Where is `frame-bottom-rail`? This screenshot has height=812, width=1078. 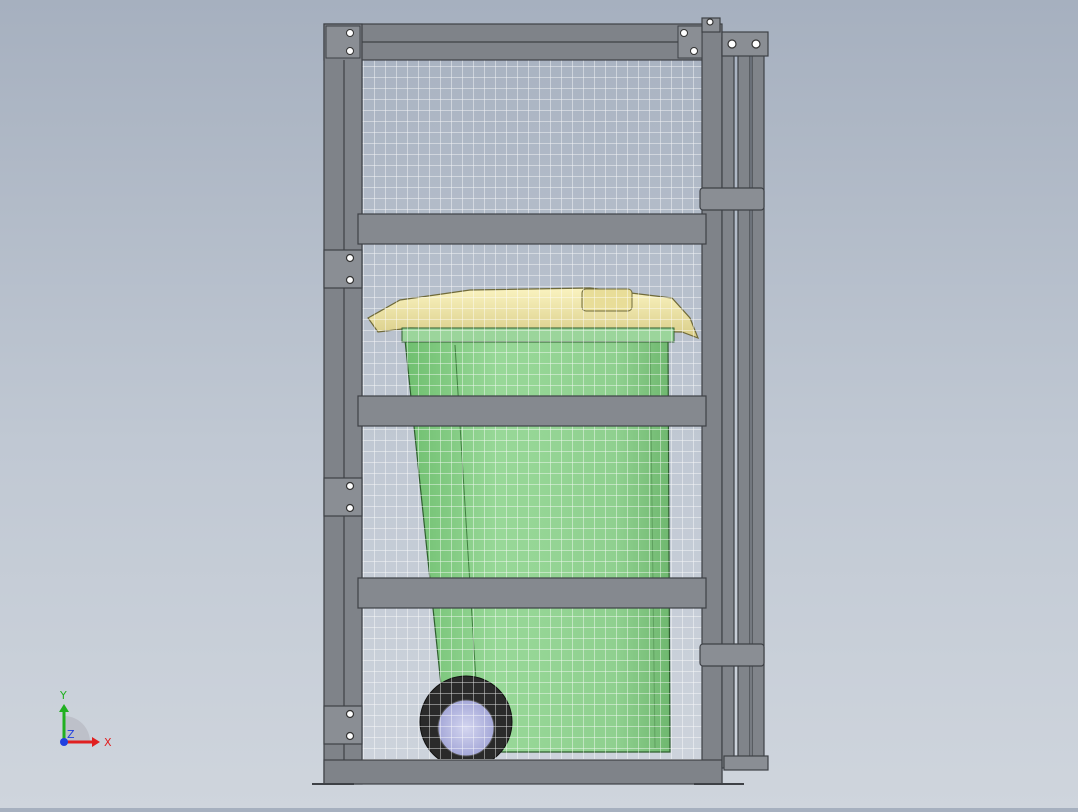
frame-bottom-rail is located at coordinates (523, 772).